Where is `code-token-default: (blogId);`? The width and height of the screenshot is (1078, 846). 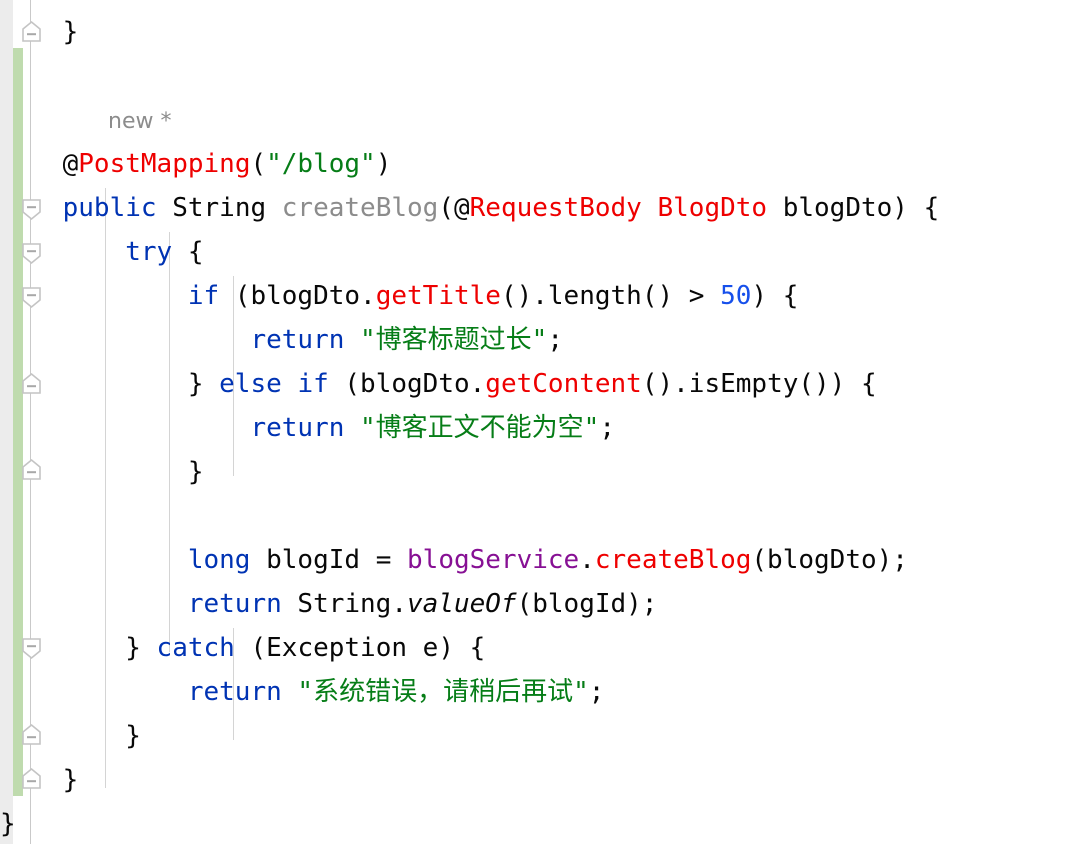 code-token-default: (blogId); is located at coordinates (587, 604).